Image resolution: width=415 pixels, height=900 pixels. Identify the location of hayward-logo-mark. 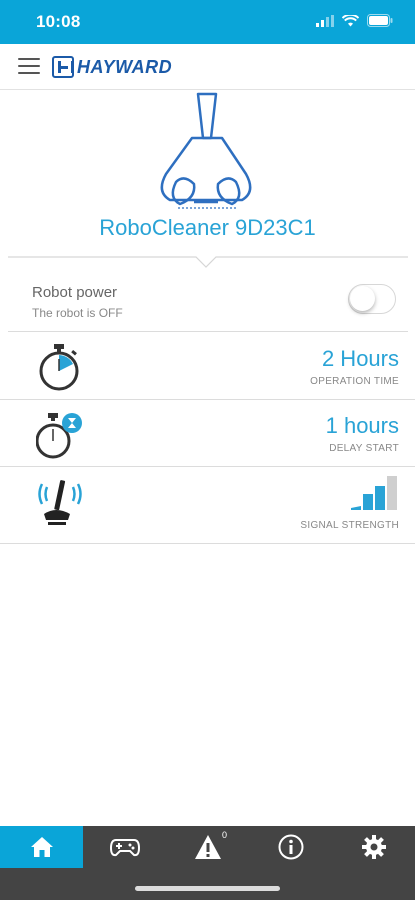
(63, 67).